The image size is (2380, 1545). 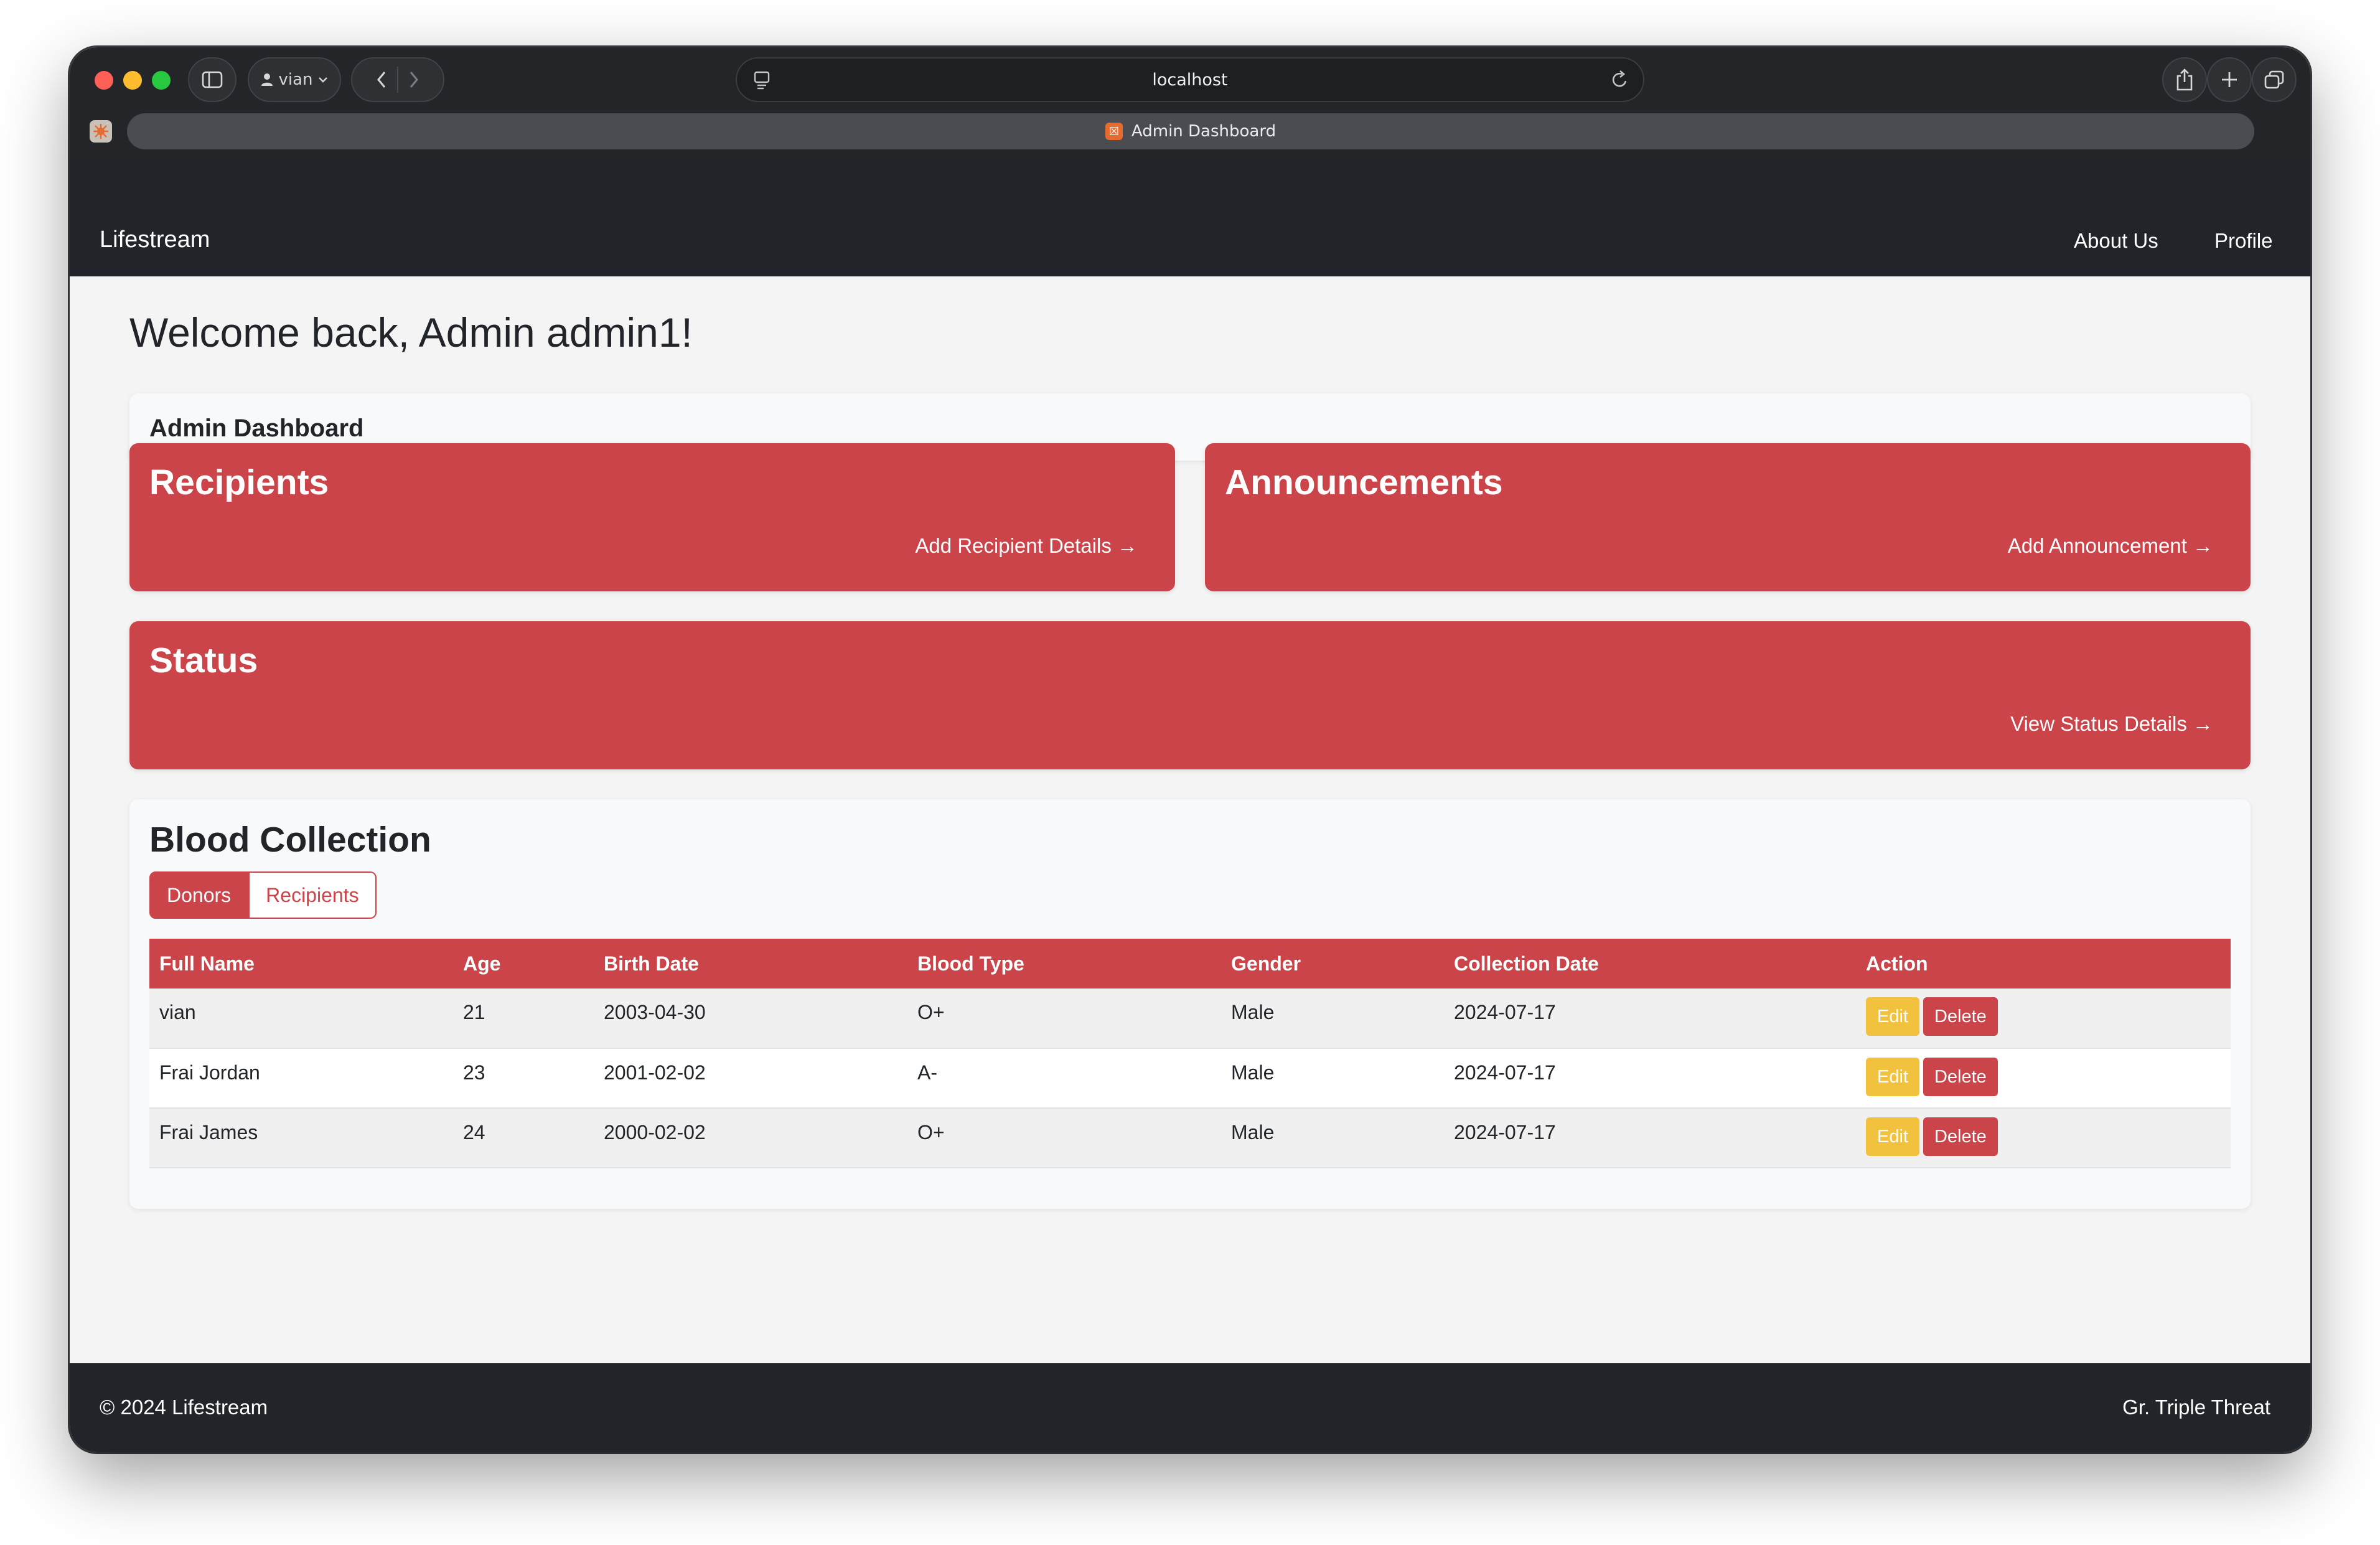 What do you see at coordinates (2112, 724) in the screenshot?
I see `view-status-link: View Status Details →` at bounding box center [2112, 724].